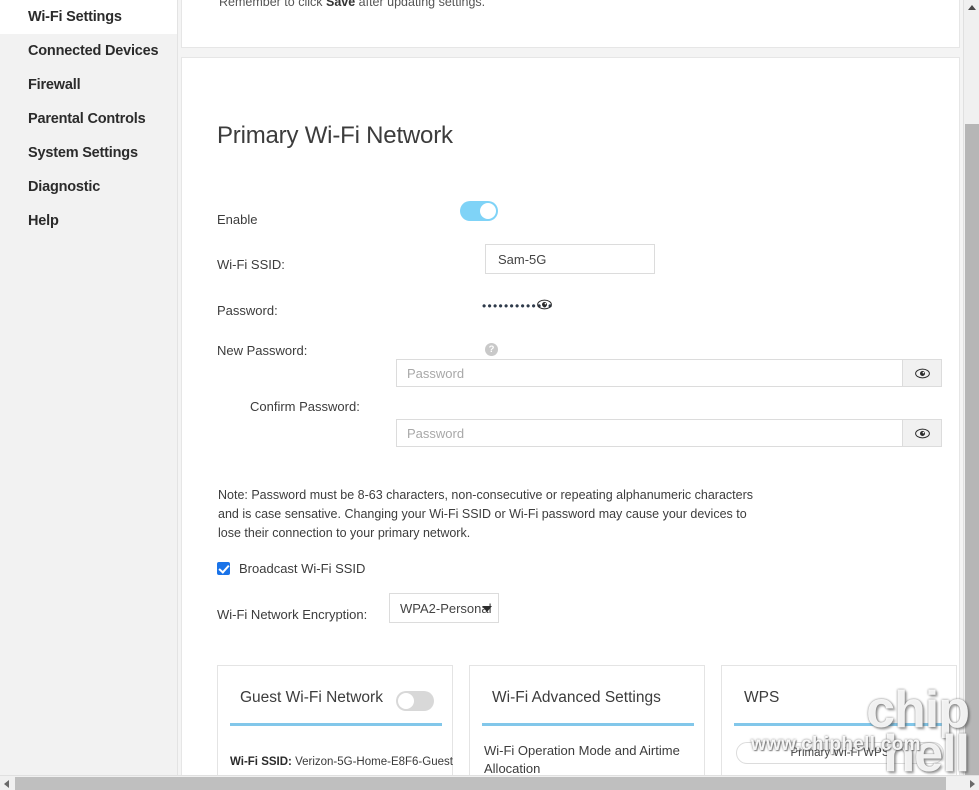 The width and height of the screenshot is (979, 790). Describe the element at coordinates (292, 614) in the screenshot. I see `encryption-label: Wi-Fi Network Encryption:` at that location.